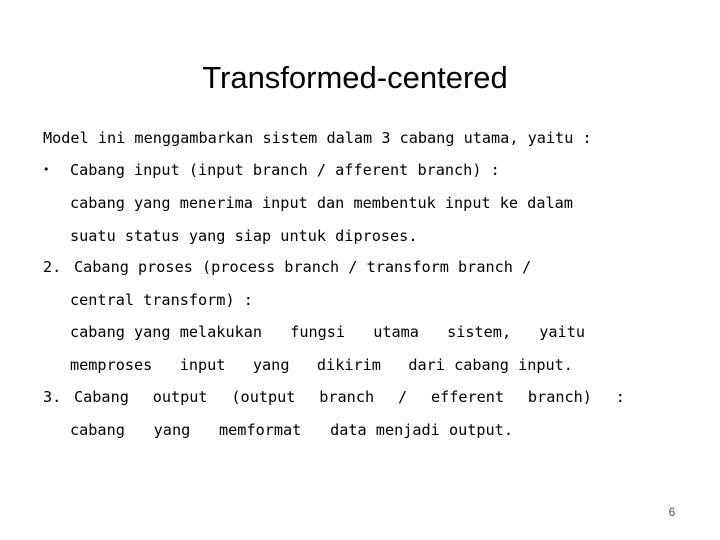  Describe the element at coordinates (421, 430) in the screenshot. I see `word: data menjadi output.` at that location.